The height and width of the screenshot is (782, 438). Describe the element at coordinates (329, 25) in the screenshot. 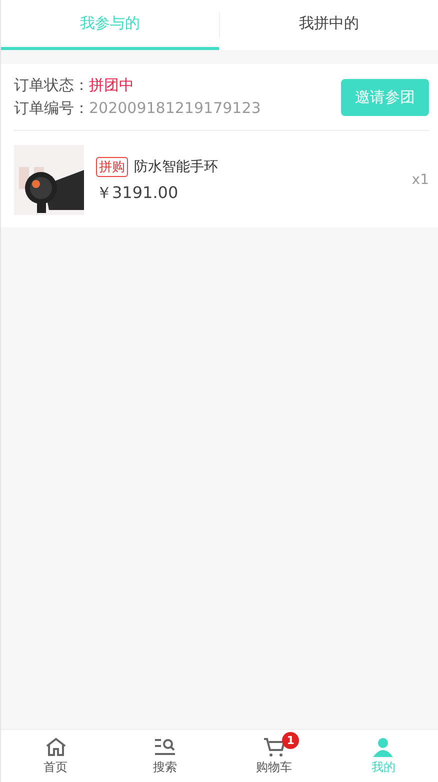

I see `tab: 我拼中的` at that location.